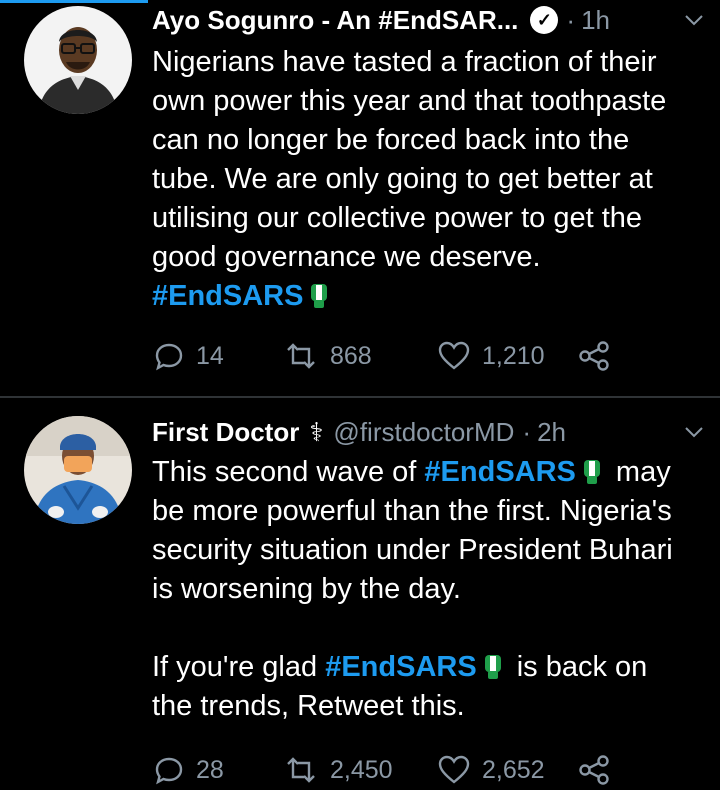 The width and height of the screenshot is (720, 790). Describe the element at coordinates (513, 769) in the screenshot. I see `like-count: 2,652` at that location.